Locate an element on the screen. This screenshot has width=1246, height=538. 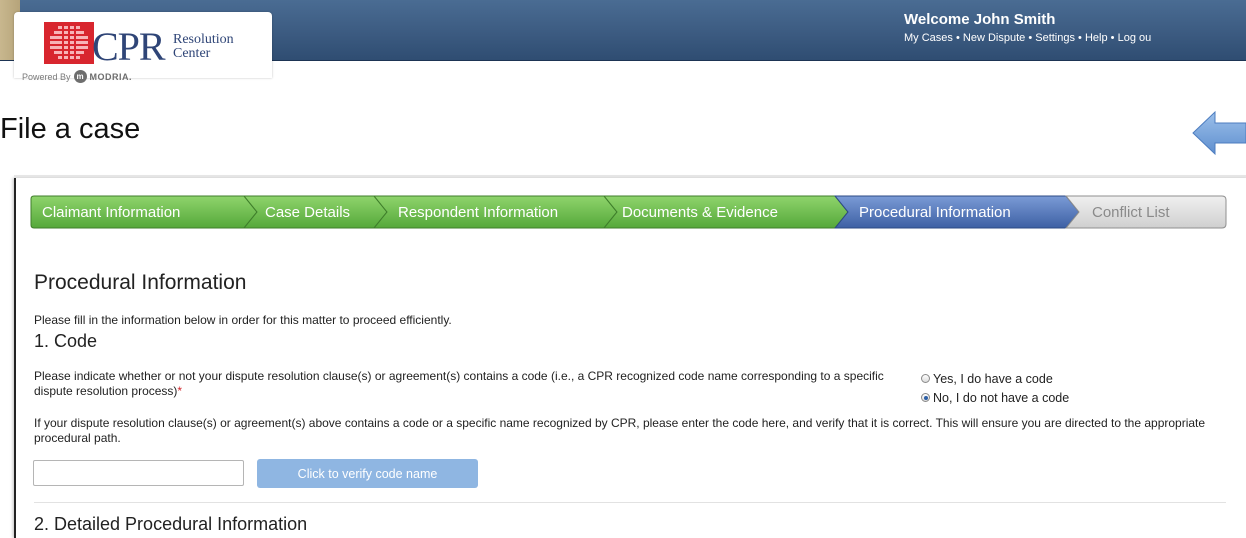
radio-yes-label: Yes, I do have a code is located at coordinates (993, 378).